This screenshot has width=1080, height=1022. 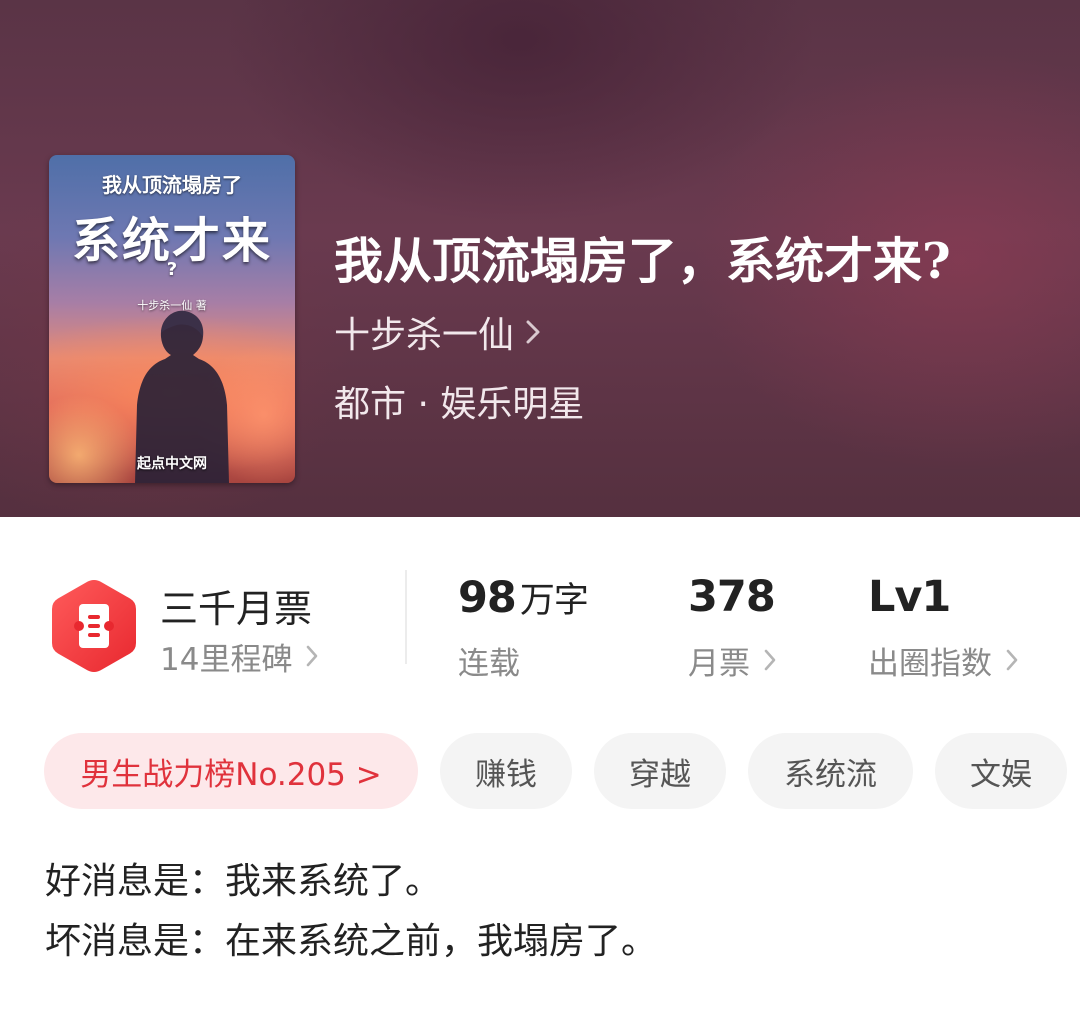 I want to click on cover-top-text: 我从顶流塌房了, so click(x=172, y=185).